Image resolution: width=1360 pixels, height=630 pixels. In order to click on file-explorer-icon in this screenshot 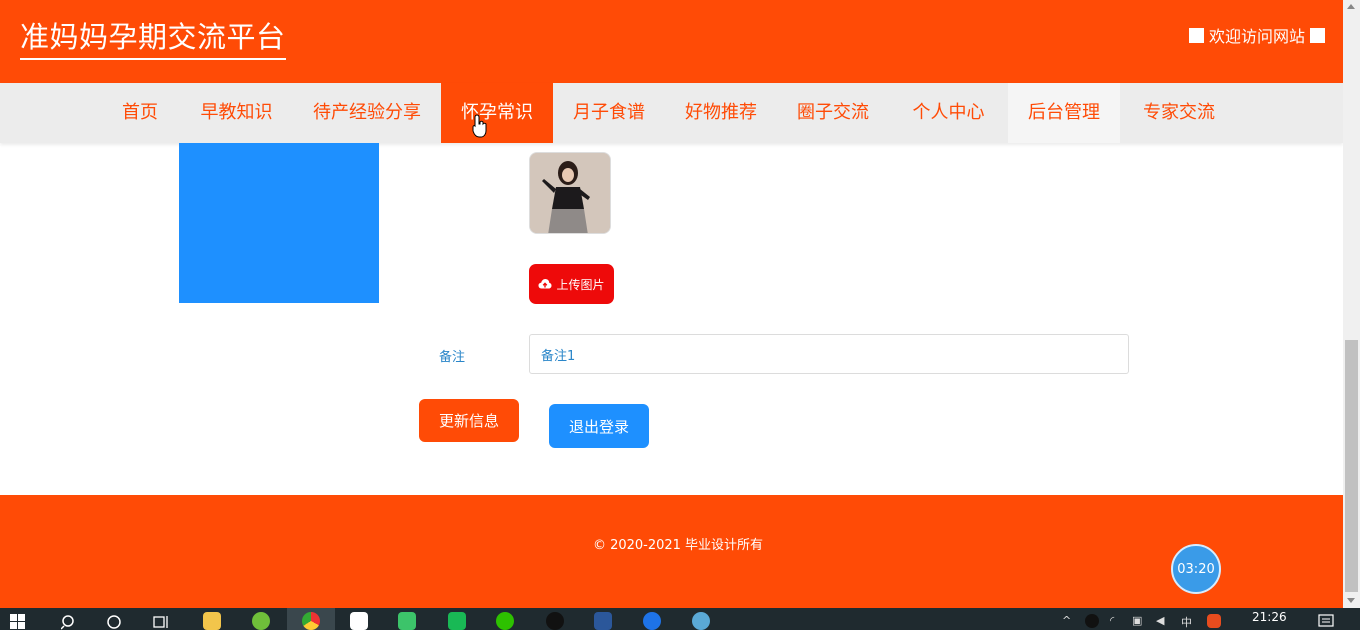, I will do `click(212, 621)`.